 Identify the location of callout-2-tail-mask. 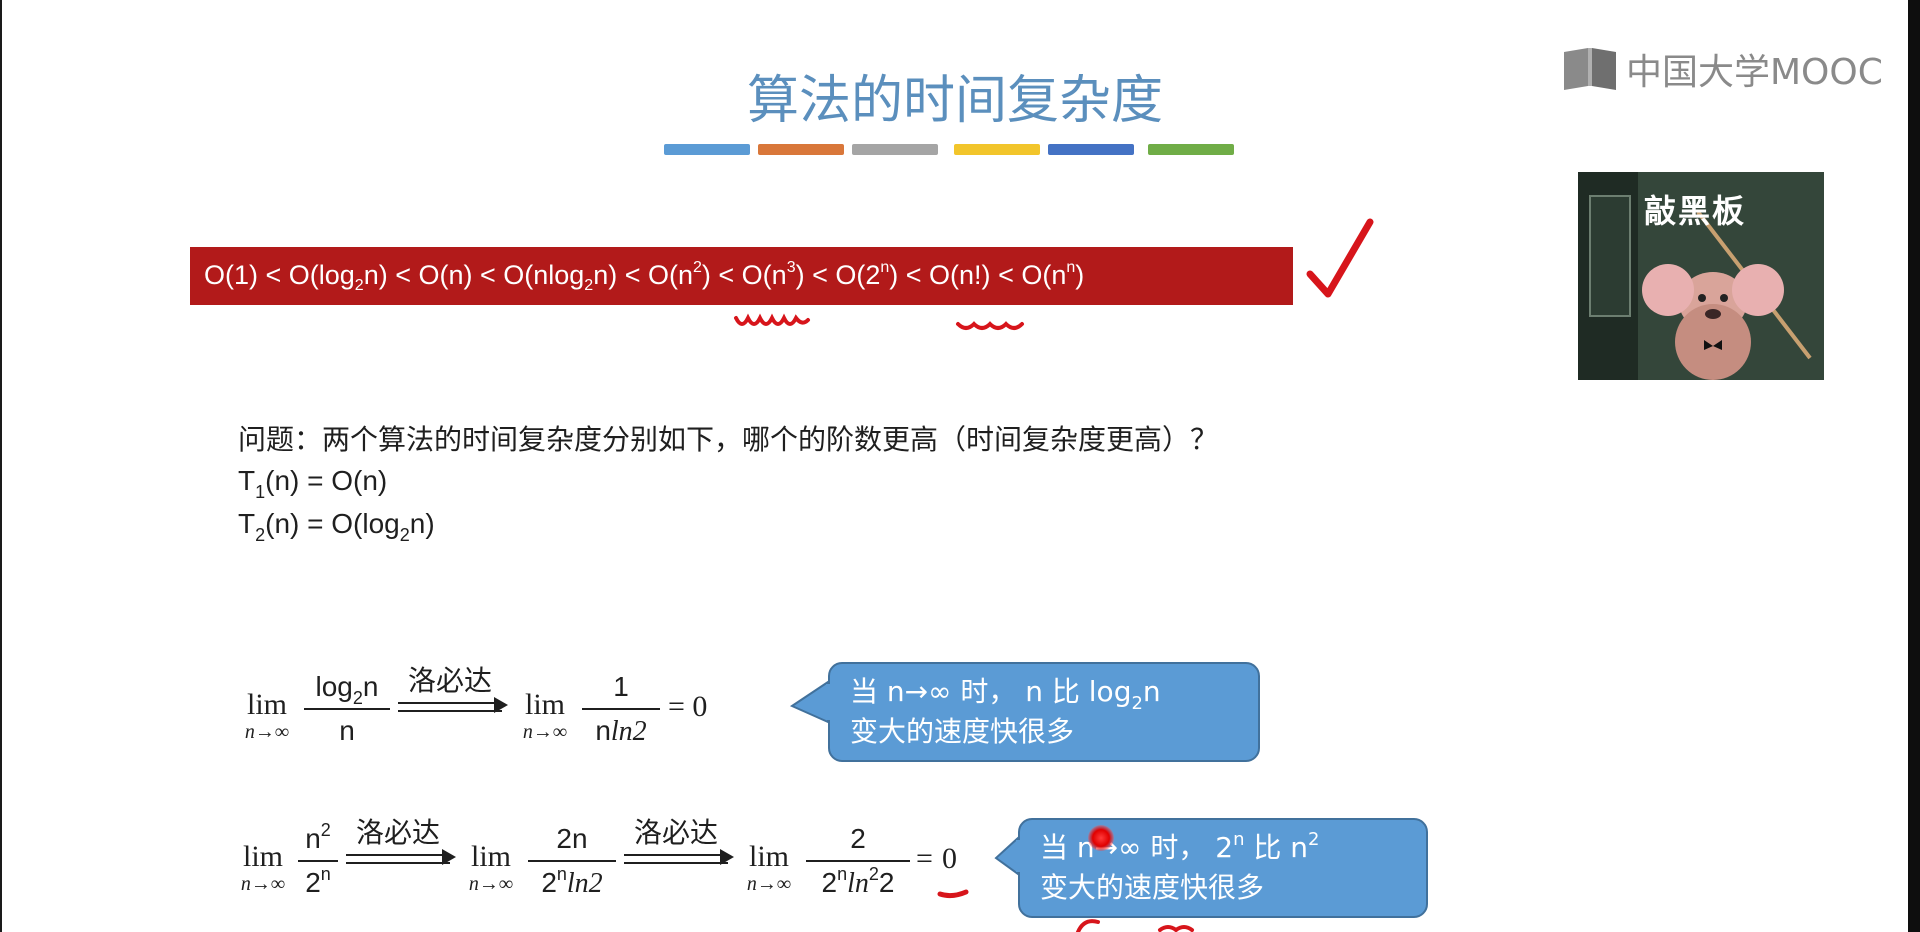
(1019, 856).